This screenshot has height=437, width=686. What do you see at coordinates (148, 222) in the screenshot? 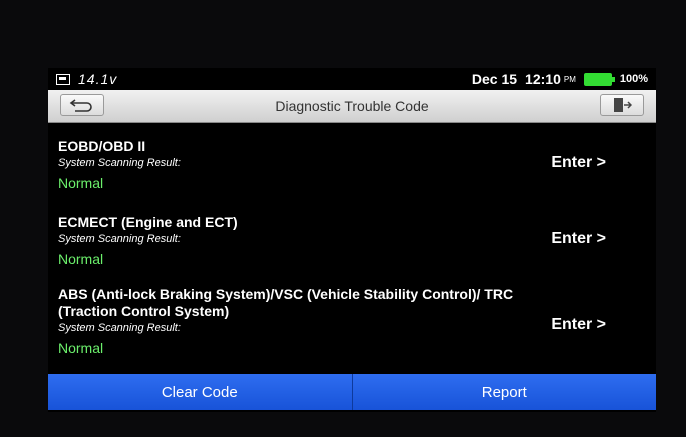
I see `system-name: ECMECT (Engine and ECT)` at bounding box center [148, 222].